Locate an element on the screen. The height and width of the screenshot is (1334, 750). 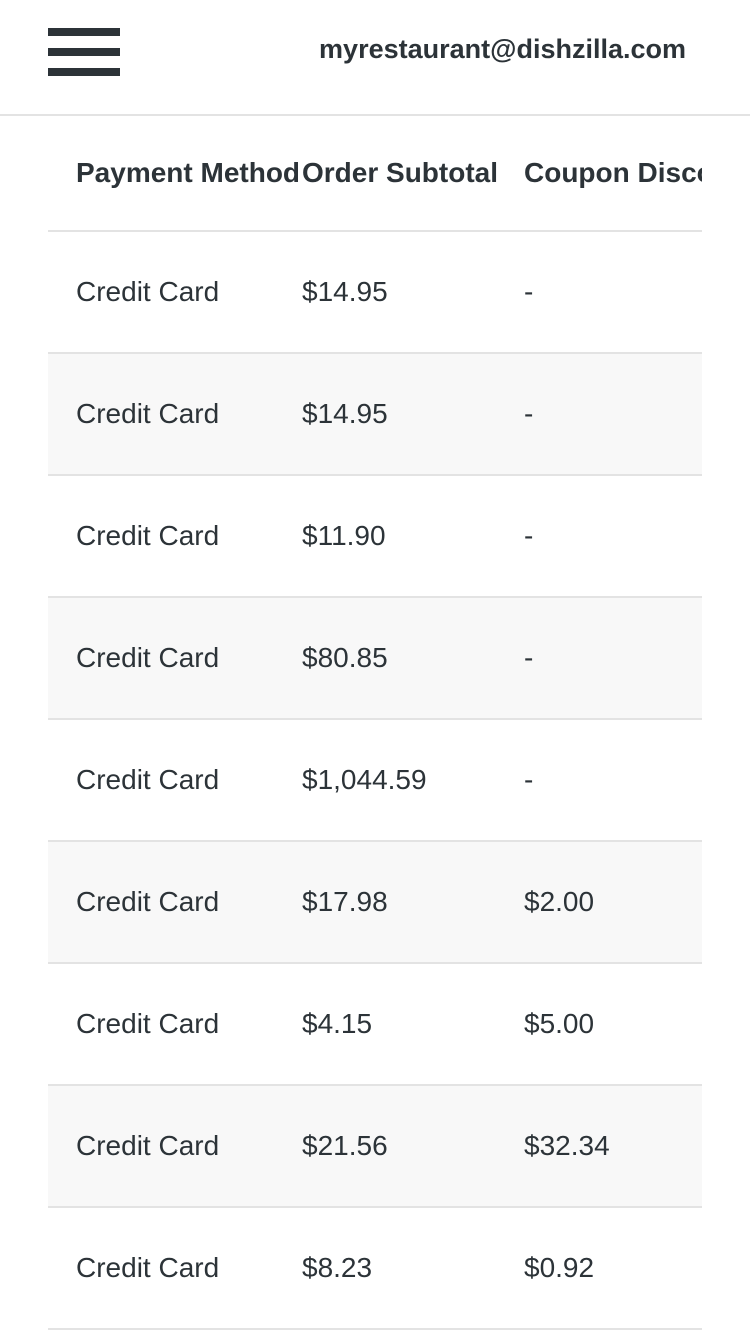
column-header-payment-method: Payment Method is located at coordinates (173, 174).